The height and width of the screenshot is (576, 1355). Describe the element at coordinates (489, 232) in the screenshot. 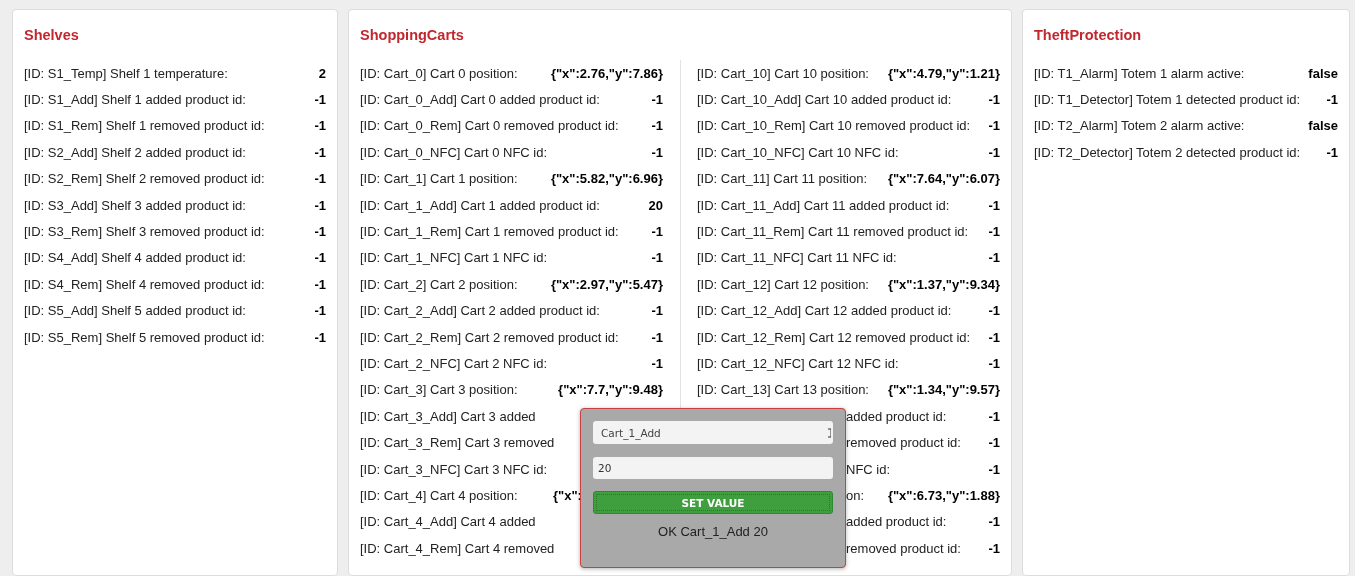

I see `field-label: [ID: Cart_1_Rem] Cart 1 removed product id:` at that location.